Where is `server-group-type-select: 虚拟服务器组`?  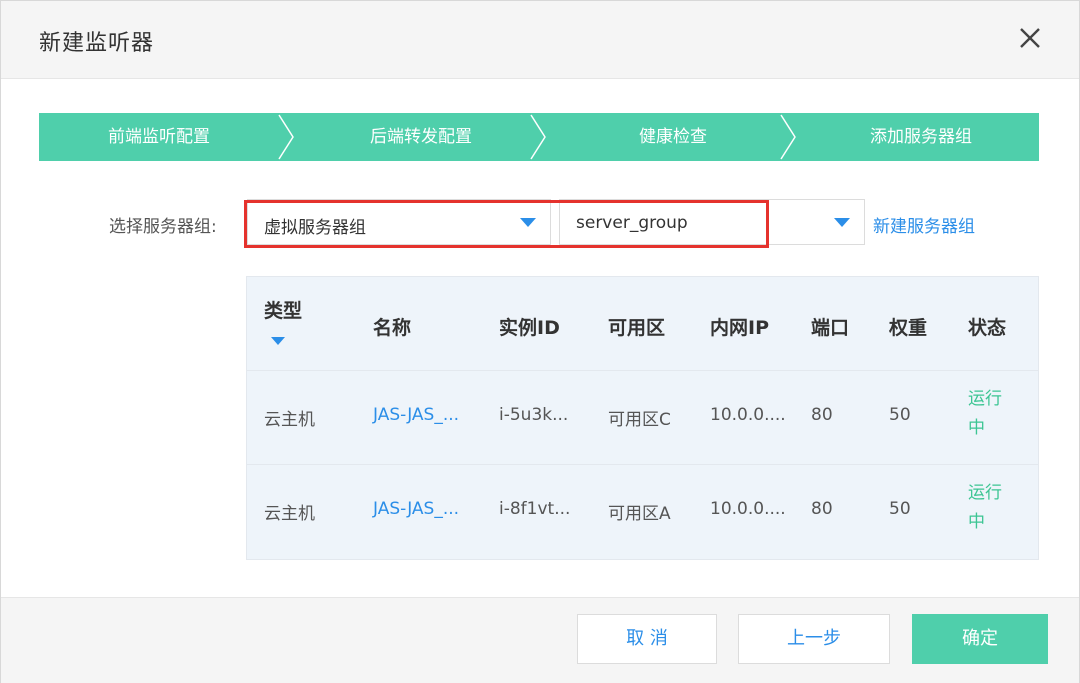
server-group-type-select: 虚拟服务器组 is located at coordinates (399, 222).